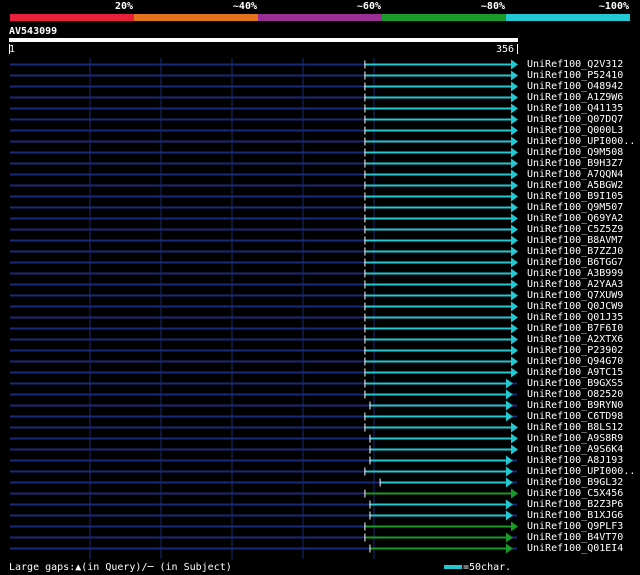 The height and width of the screenshot is (575, 640). I want to click on hit-label: UniRef100_B7ZZJ0, so click(575, 251).